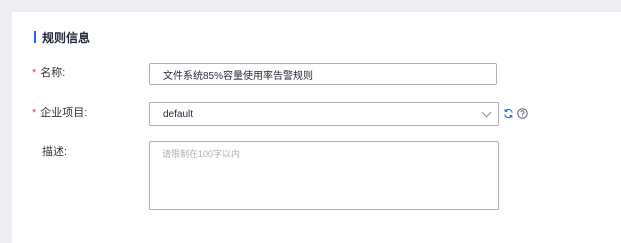  What do you see at coordinates (178, 114) in the screenshot?
I see `project-select-value: default` at bounding box center [178, 114].